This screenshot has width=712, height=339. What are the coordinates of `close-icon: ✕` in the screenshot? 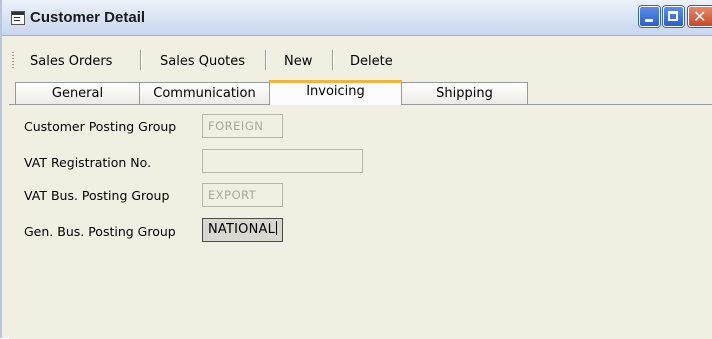 It's located at (700, 16).